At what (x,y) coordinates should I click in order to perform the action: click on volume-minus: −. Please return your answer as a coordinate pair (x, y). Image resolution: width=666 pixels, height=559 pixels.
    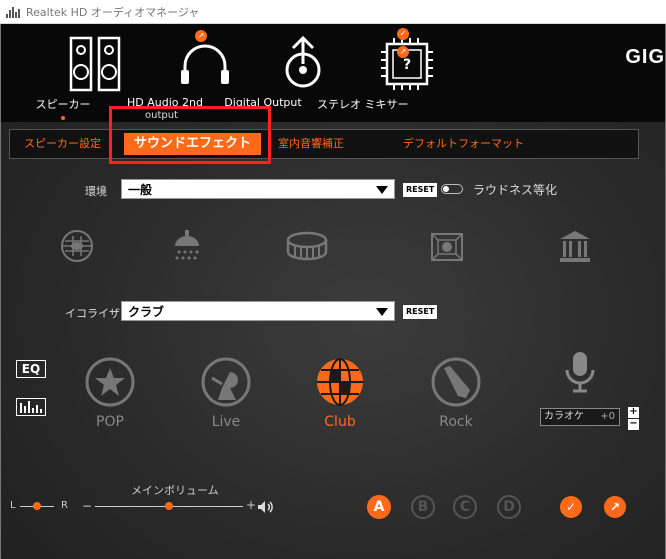
    Looking at the image, I should click on (87, 506).